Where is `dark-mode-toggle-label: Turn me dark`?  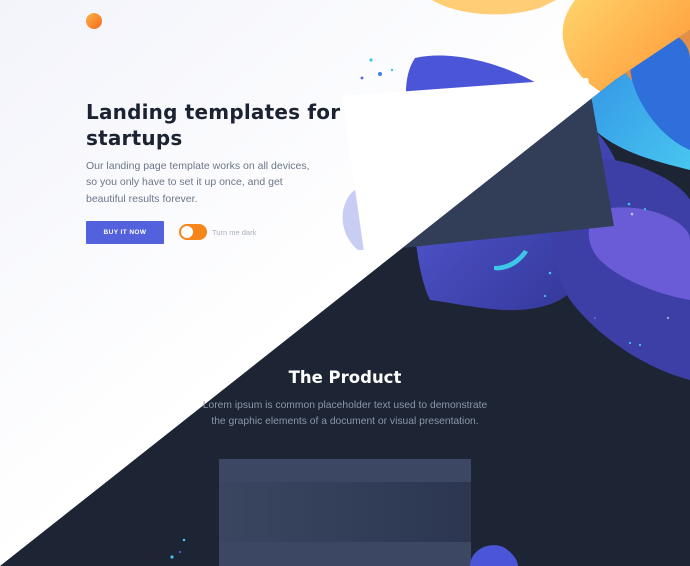
dark-mode-toggle-label: Turn me dark is located at coordinates (234, 232).